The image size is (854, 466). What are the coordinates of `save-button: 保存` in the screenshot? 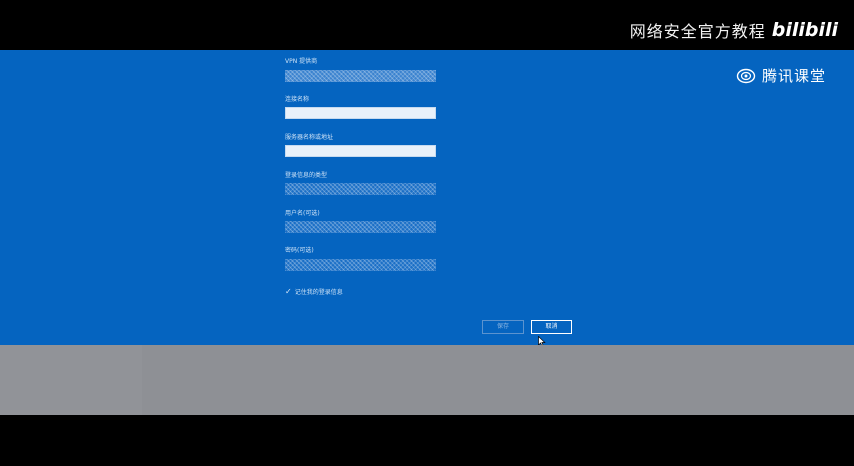 It's located at (503, 327).